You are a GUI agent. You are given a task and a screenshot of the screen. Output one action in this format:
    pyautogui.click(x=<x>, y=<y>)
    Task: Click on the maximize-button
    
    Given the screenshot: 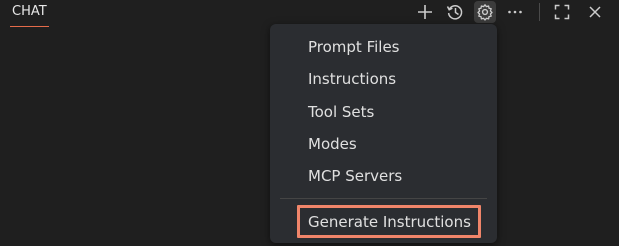 What is the action you would take?
    pyautogui.click(x=562, y=12)
    